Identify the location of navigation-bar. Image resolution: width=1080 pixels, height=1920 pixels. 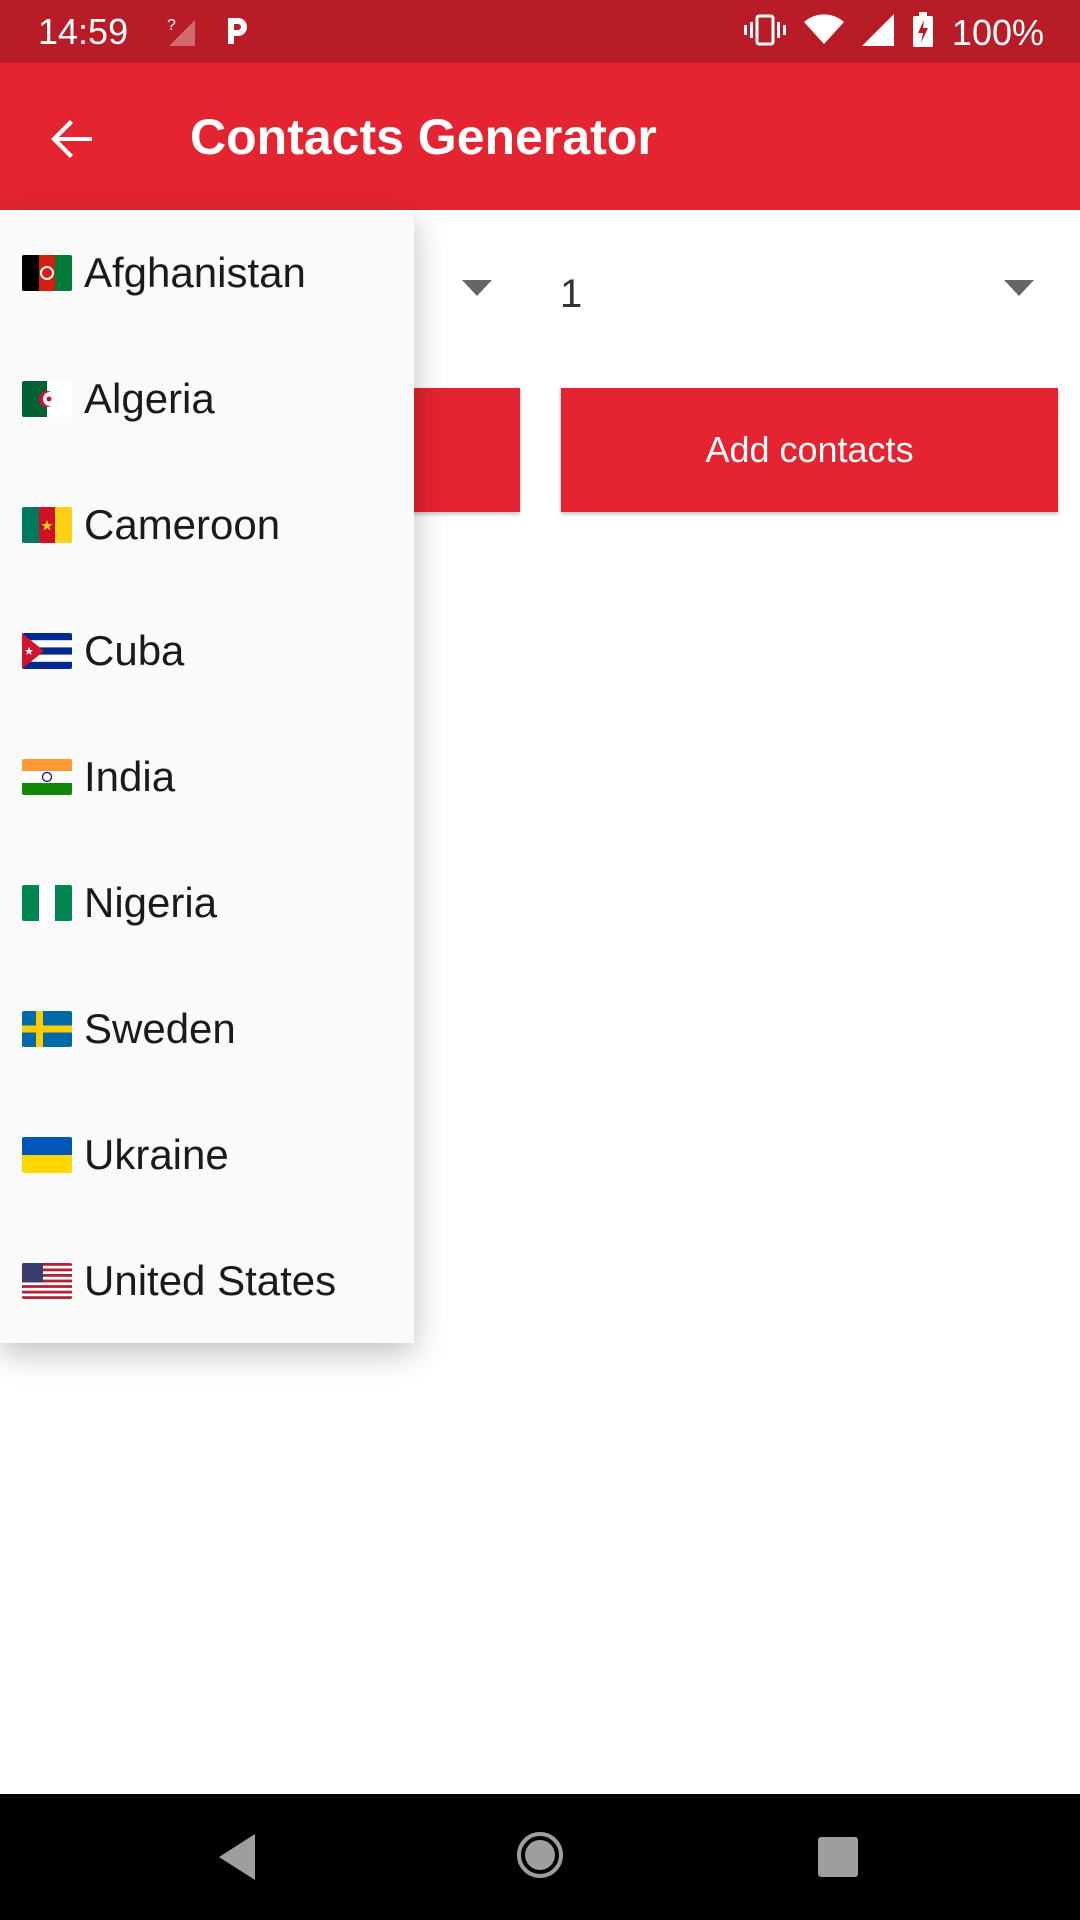
(540, 1857).